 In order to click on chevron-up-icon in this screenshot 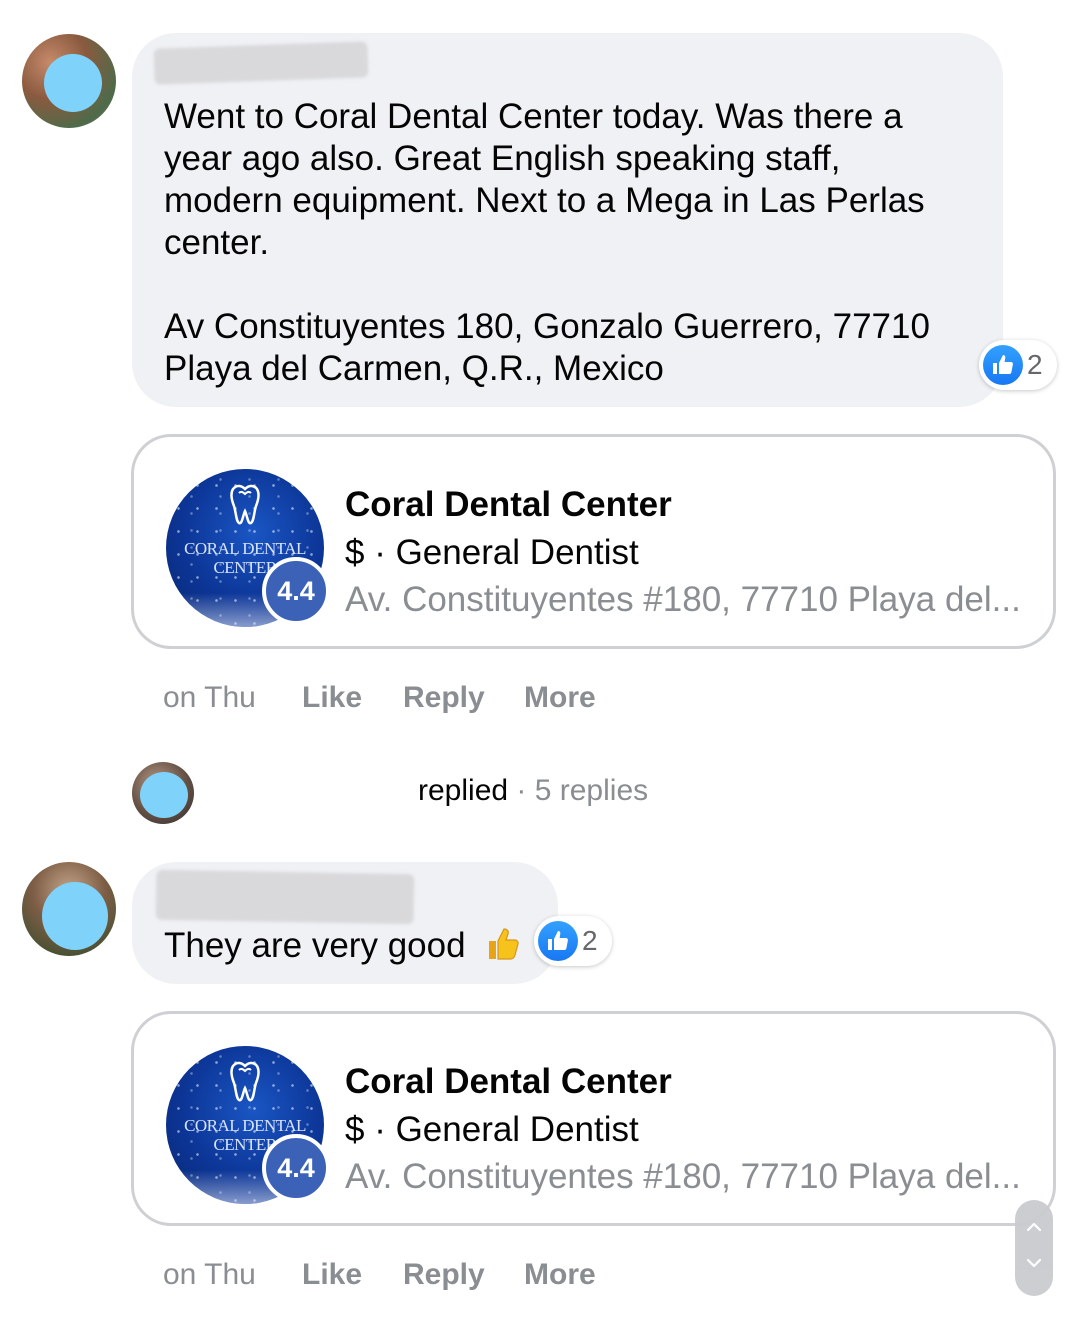, I will do `click(1034, 1227)`.